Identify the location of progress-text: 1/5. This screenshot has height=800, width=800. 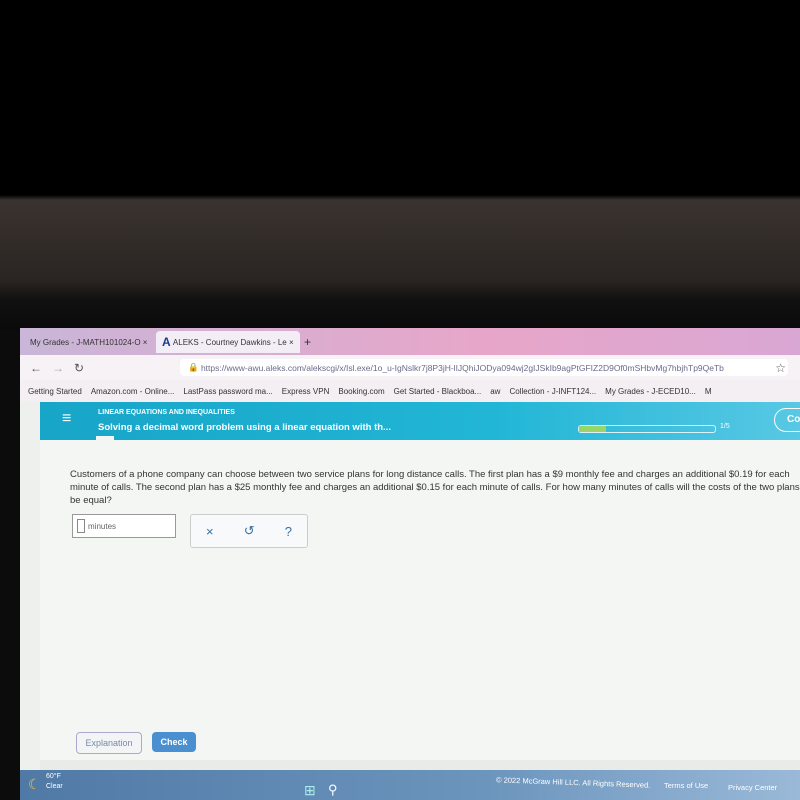
(725, 426).